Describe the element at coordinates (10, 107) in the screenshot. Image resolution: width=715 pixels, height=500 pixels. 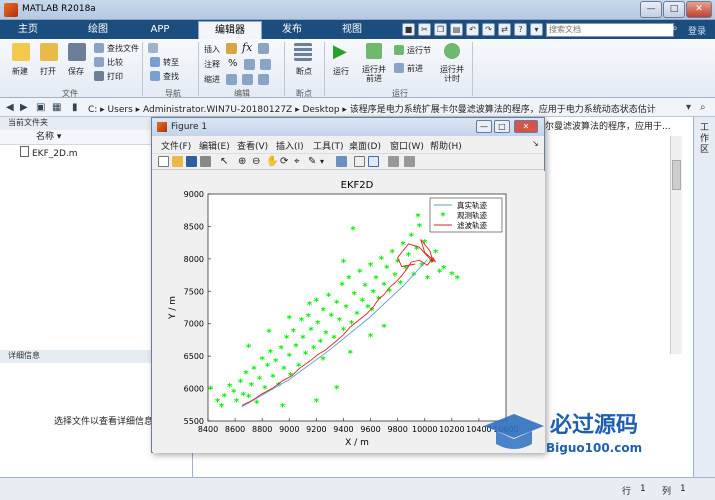
I see `back-arrow-icon: ◀` at that location.